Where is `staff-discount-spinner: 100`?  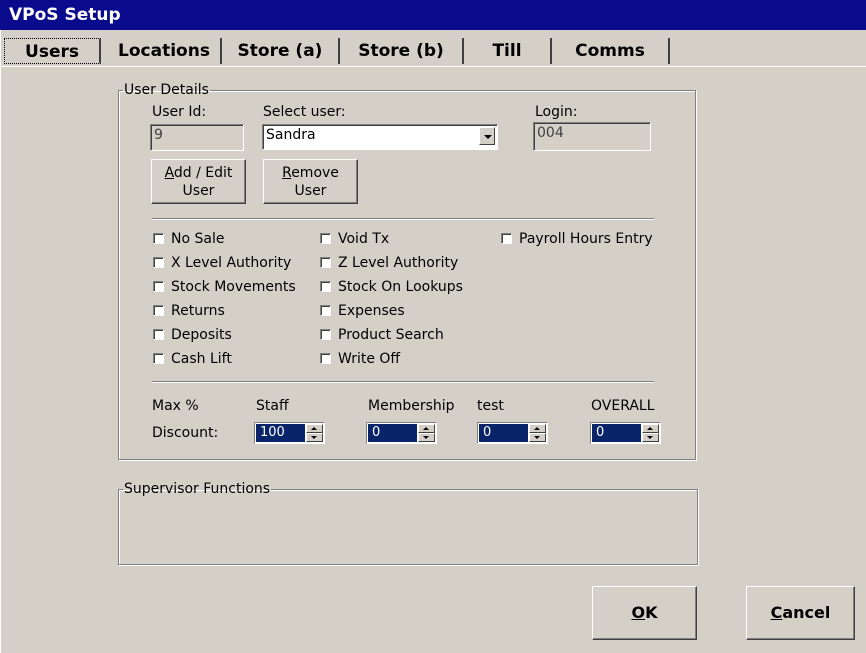
staff-discount-spinner: 100 is located at coordinates (289, 433).